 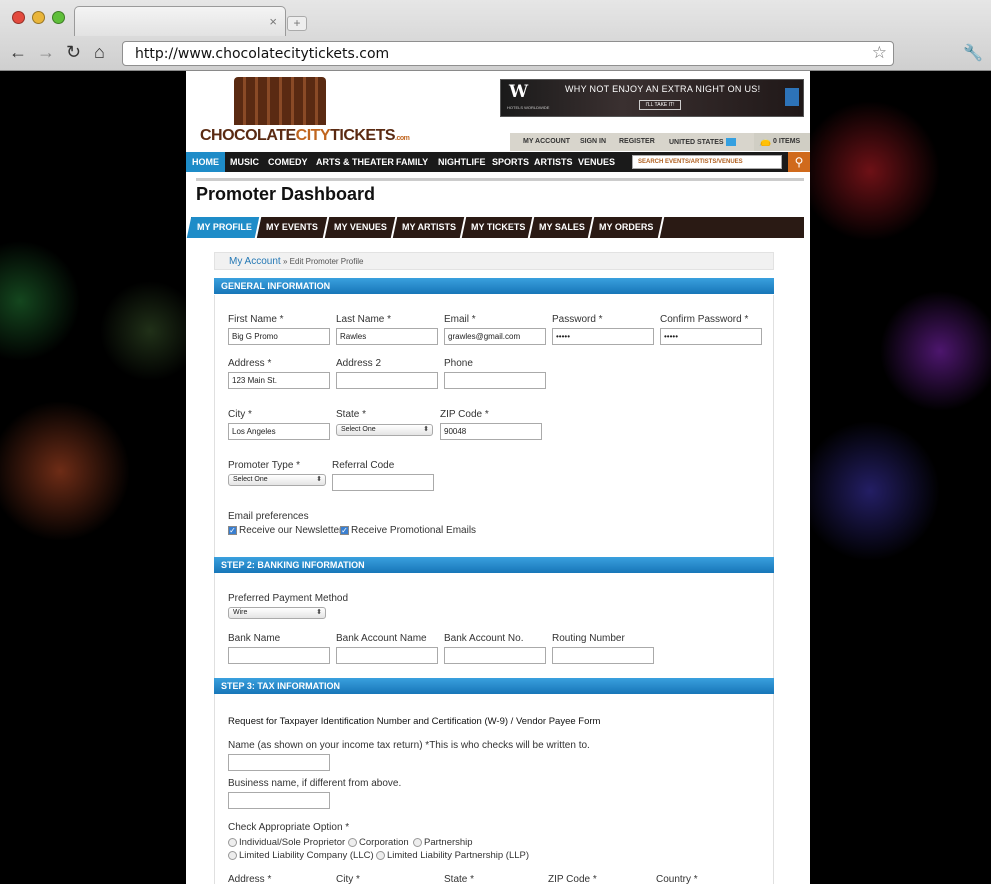 What do you see at coordinates (273, 21) in the screenshot?
I see `tab-close-icon: ×` at bounding box center [273, 21].